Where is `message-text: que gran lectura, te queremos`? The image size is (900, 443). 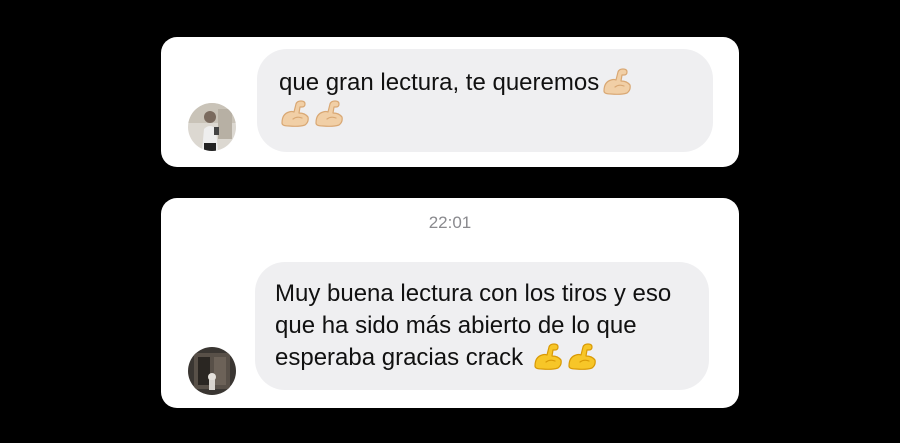
message-text: que gran lectura, te queremos is located at coordinates (439, 82).